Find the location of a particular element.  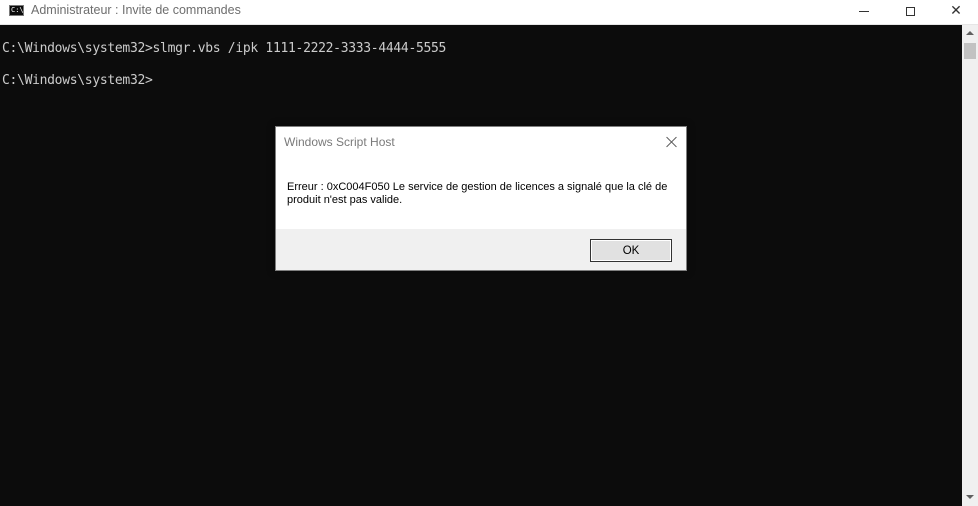

cmd-icon: C:\ is located at coordinates (16, 10).